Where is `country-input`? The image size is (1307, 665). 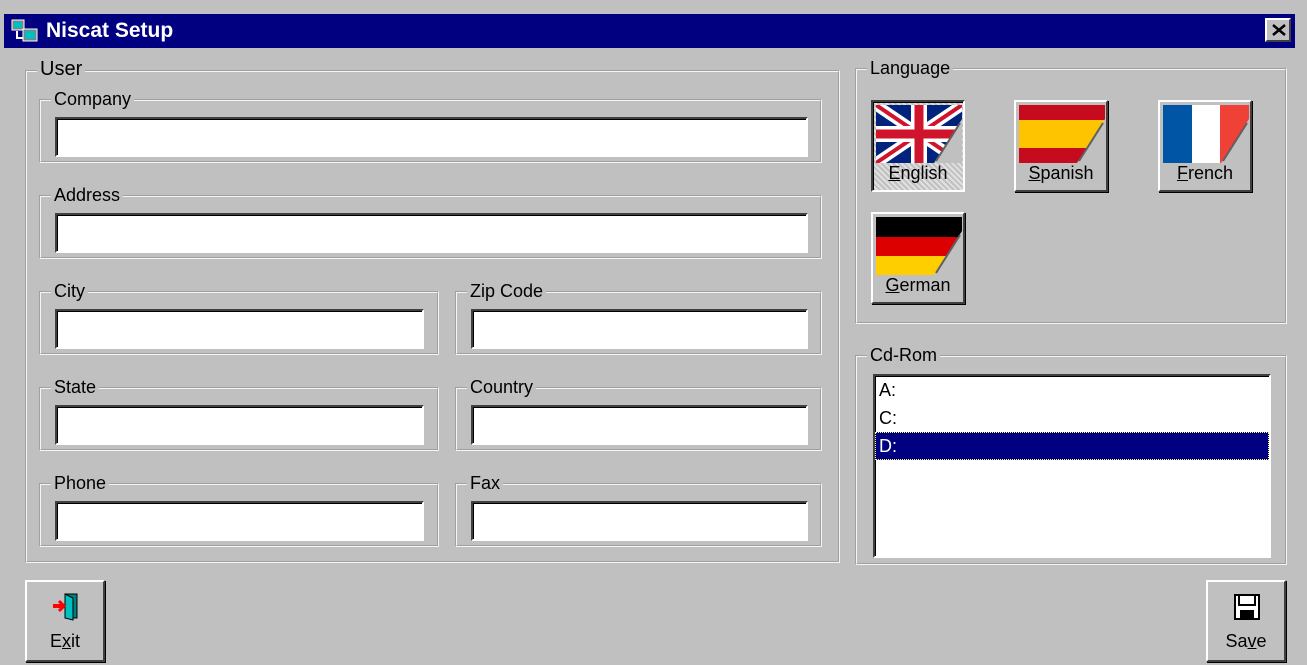 country-input is located at coordinates (639, 425).